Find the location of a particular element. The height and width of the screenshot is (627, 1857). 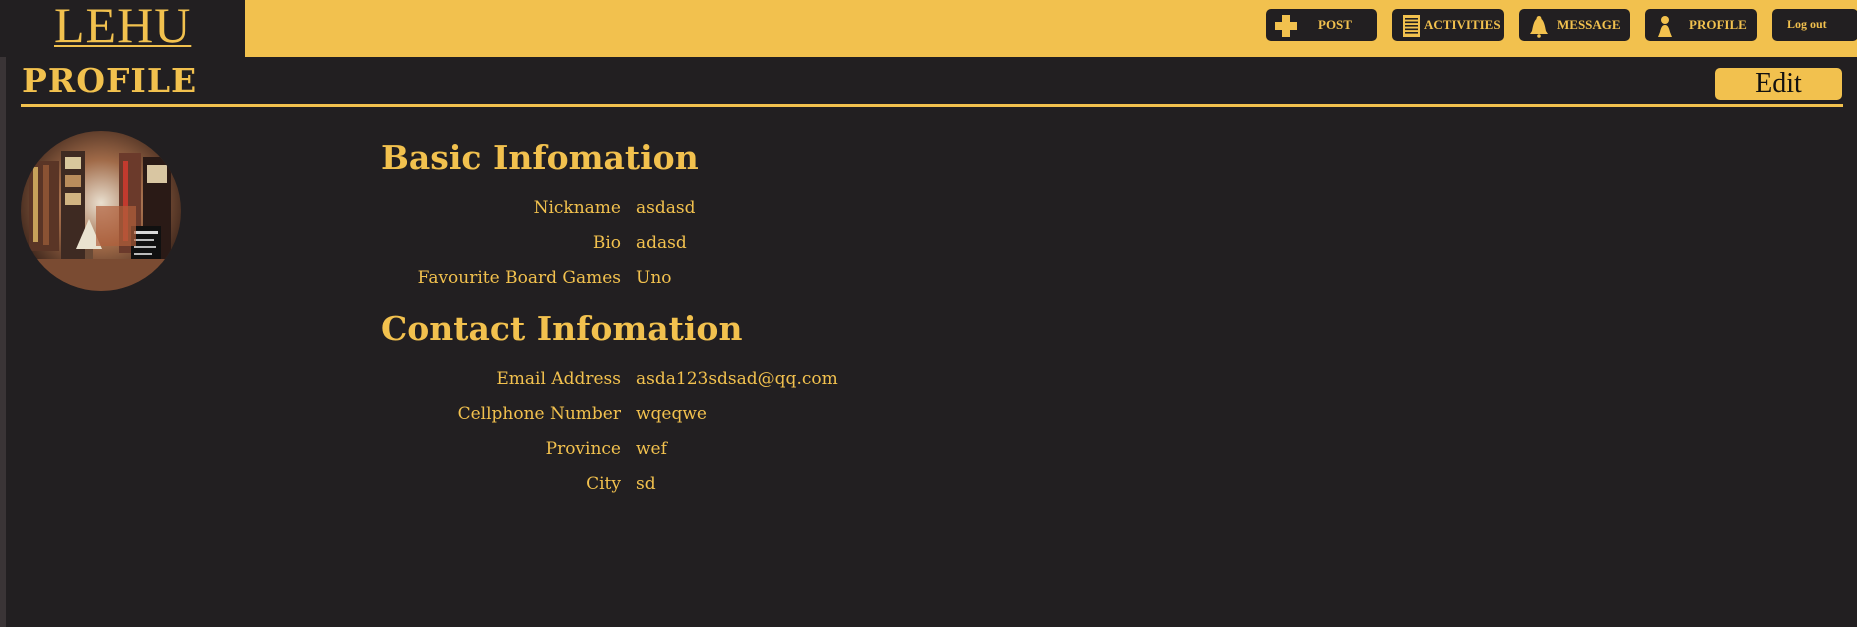

field-value: sd is located at coordinates (646, 484).